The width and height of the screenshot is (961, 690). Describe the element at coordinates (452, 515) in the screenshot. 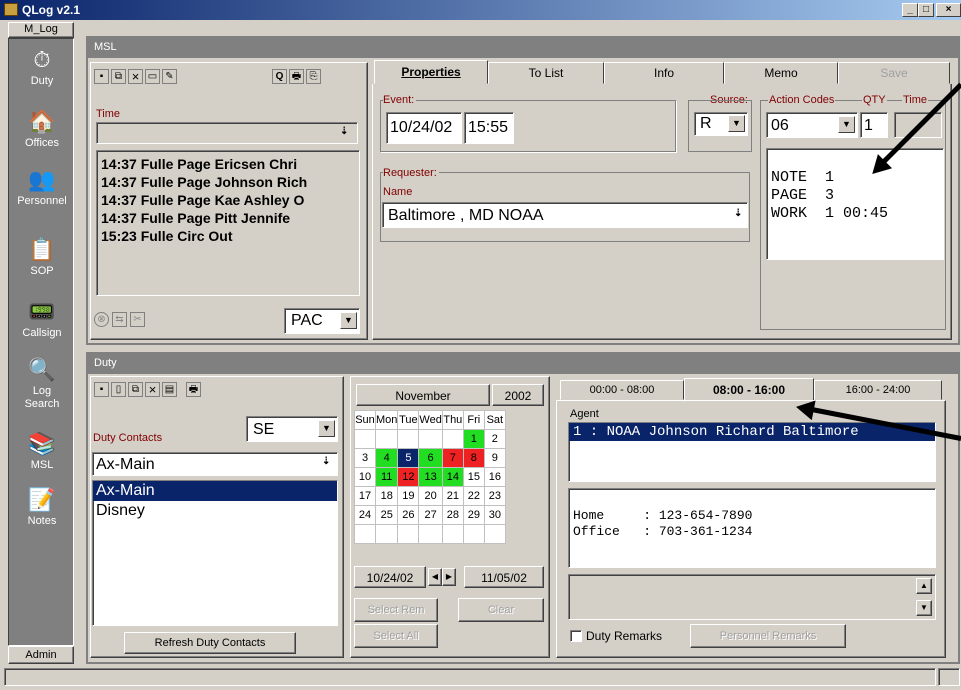

I see `day: 28` at that location.